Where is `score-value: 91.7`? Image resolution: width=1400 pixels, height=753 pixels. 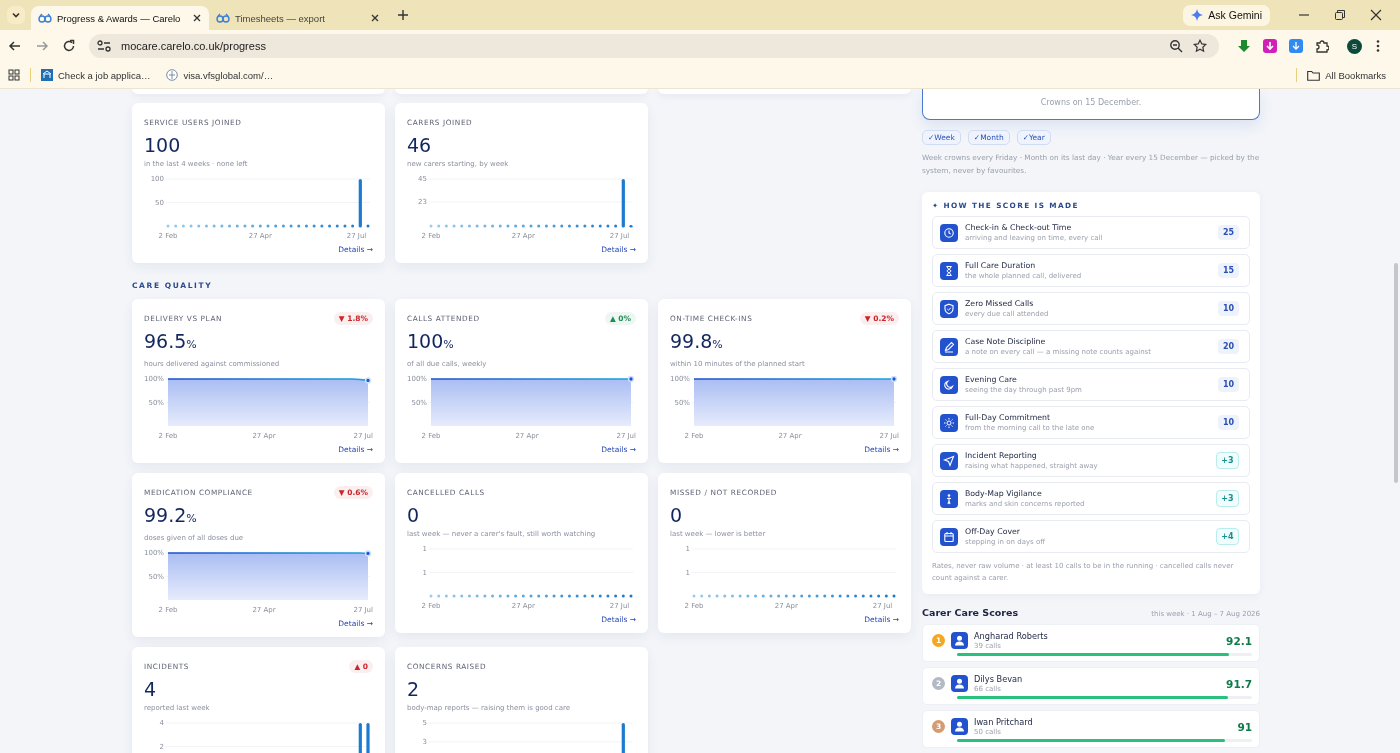
score-value: 91.7 is located at coordinates (1239, 683).